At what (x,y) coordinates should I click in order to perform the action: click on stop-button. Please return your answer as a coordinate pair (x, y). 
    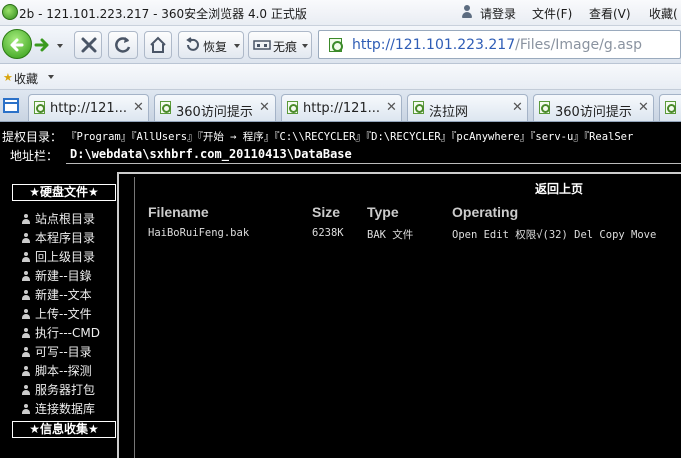
    Looking at the image, I should click on (88, 45).